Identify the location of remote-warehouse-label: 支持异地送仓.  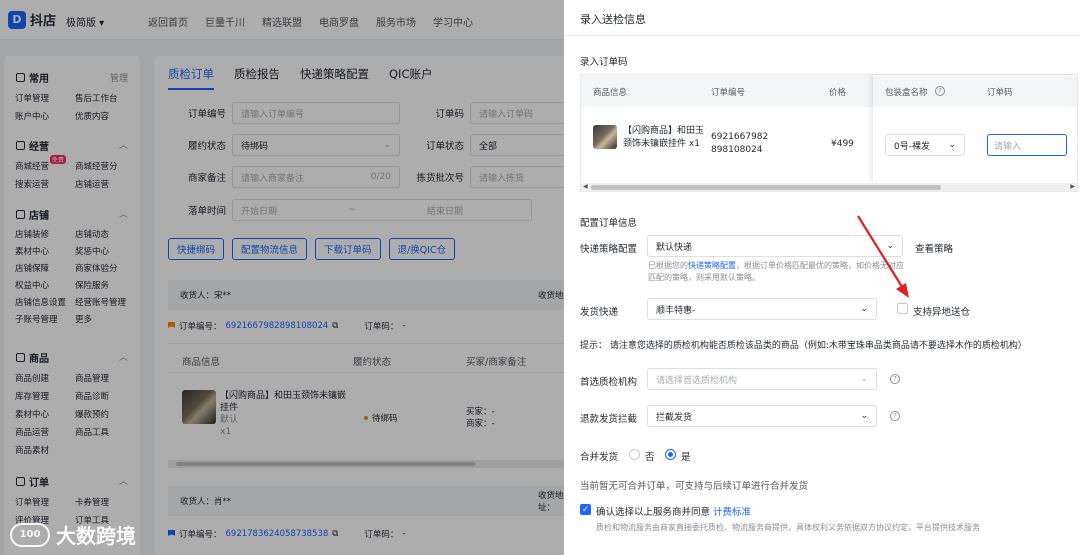
(942, 312).